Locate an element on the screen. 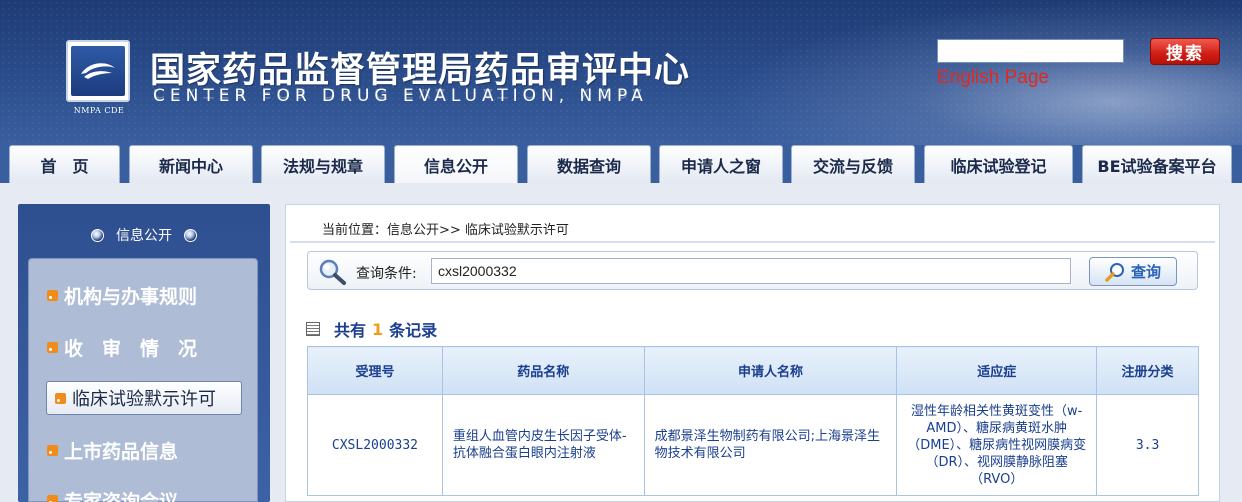 This screenshot has height=502, width=1242. cell-accept-no: CXSL2000332 is located at coordinates (375, 445).